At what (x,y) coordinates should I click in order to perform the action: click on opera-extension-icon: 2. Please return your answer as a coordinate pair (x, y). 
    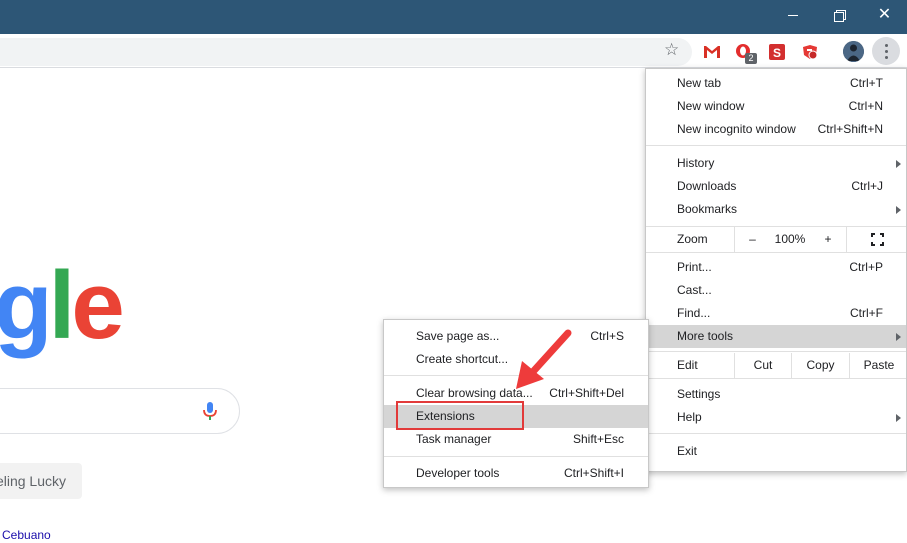
    Looking at the image, I should click on (746, 53).